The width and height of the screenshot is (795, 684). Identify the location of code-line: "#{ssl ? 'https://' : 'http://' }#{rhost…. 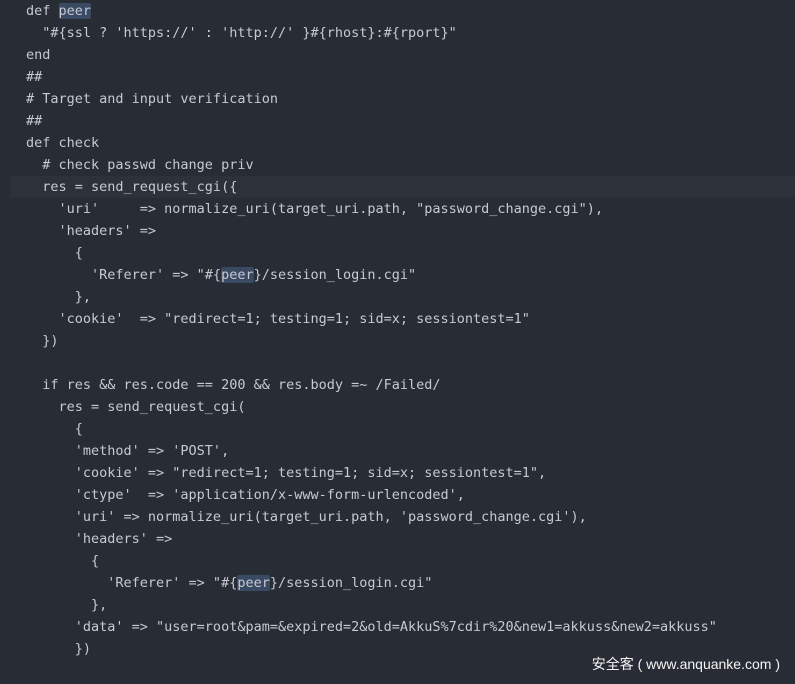
(402, 33).